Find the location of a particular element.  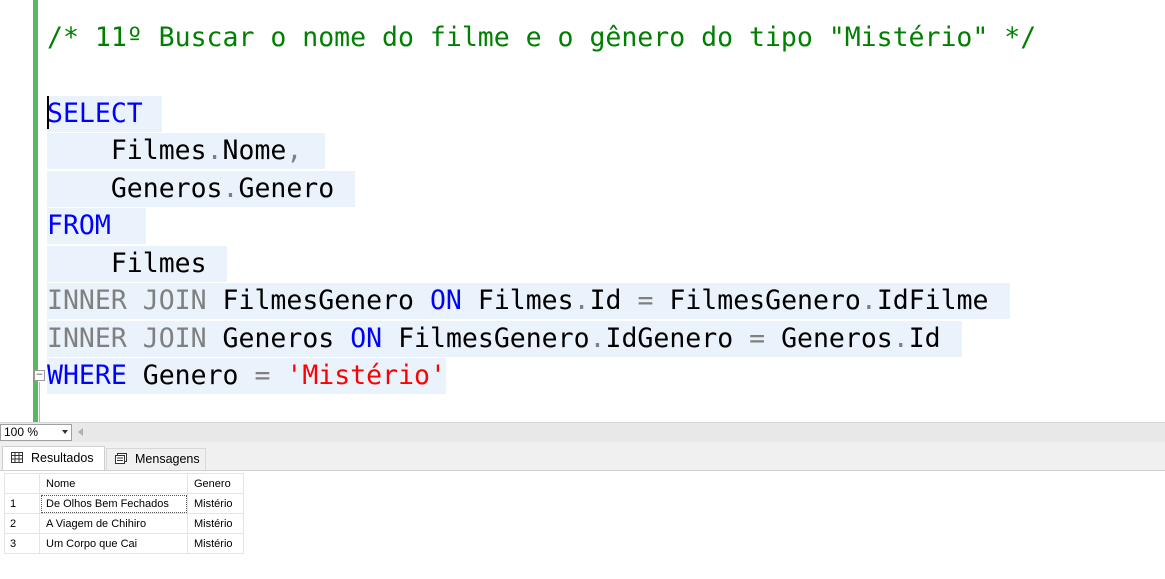

column-header-nome: Nome is located at coordinates (113, 483).